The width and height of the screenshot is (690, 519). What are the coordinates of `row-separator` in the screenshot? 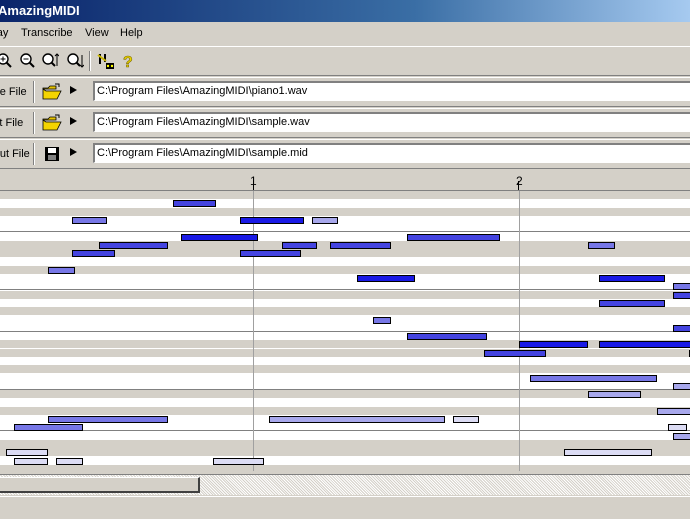 It's located at (34, 92).